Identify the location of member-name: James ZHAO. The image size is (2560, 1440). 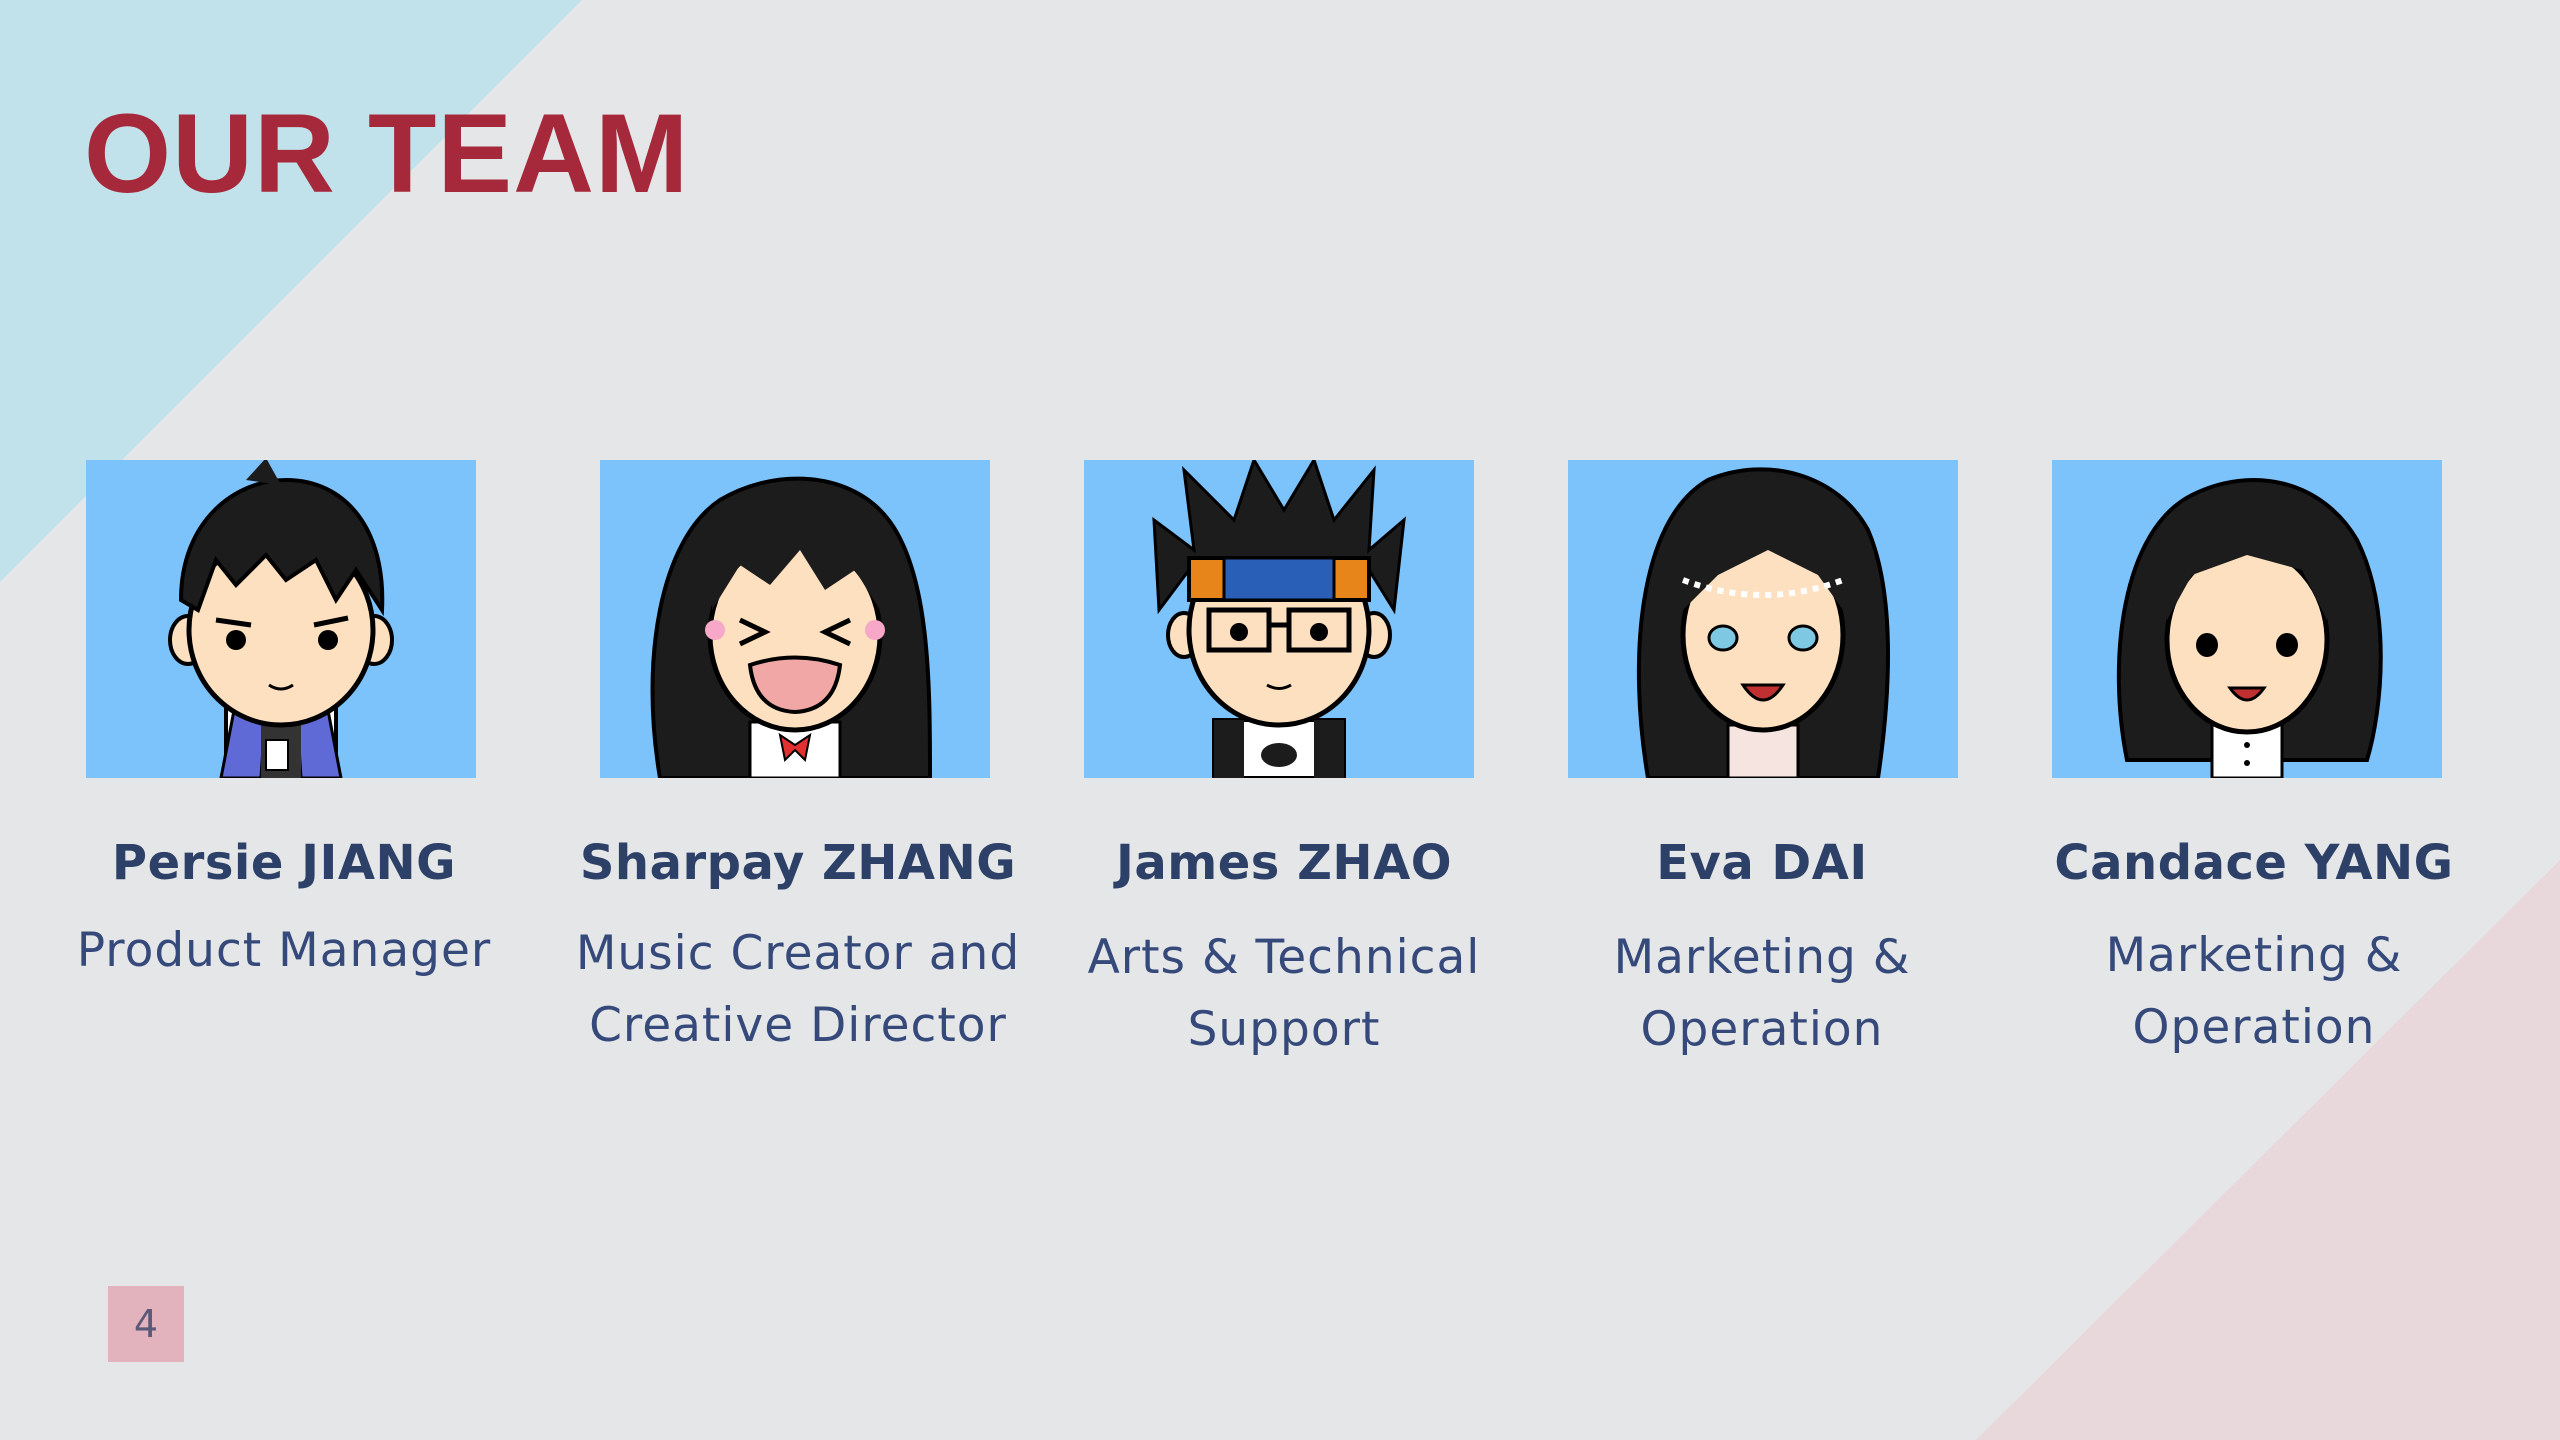
(1284, 863).